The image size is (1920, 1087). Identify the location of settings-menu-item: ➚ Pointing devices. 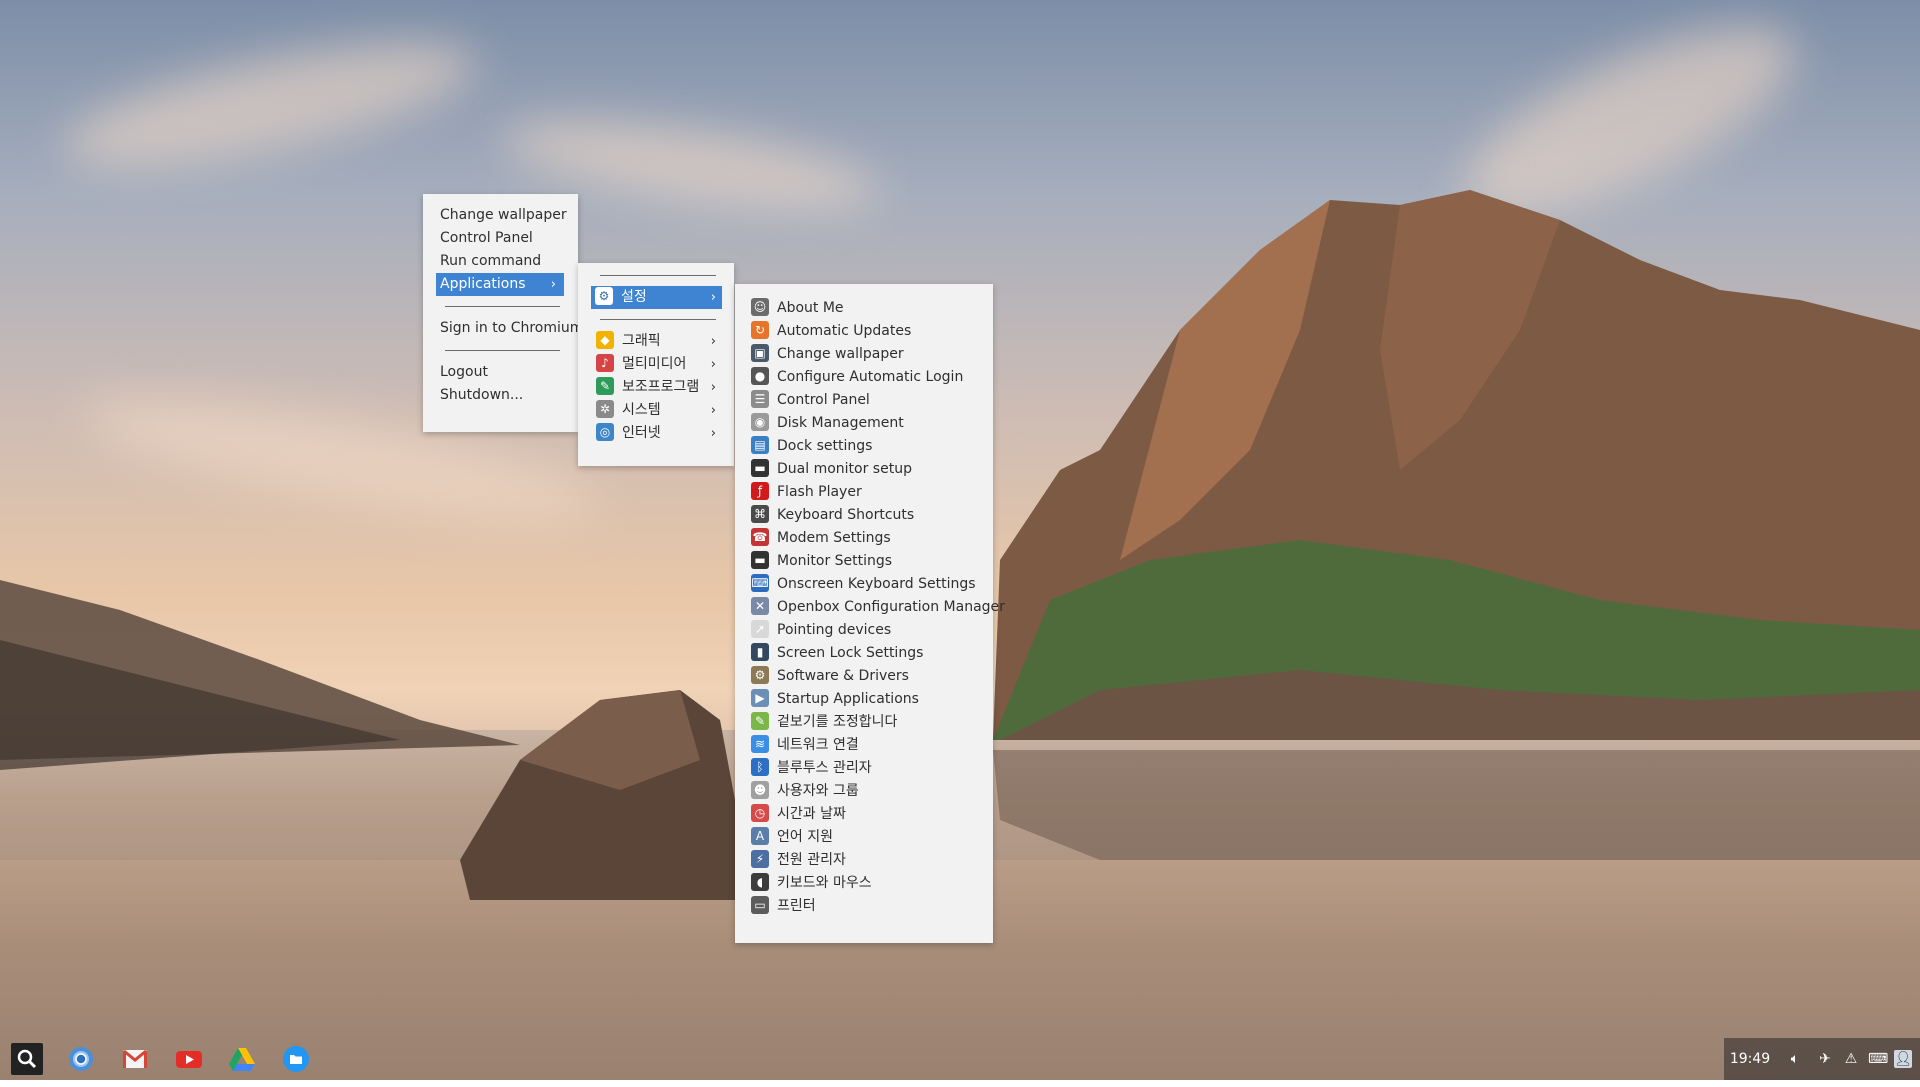
(864, 630).